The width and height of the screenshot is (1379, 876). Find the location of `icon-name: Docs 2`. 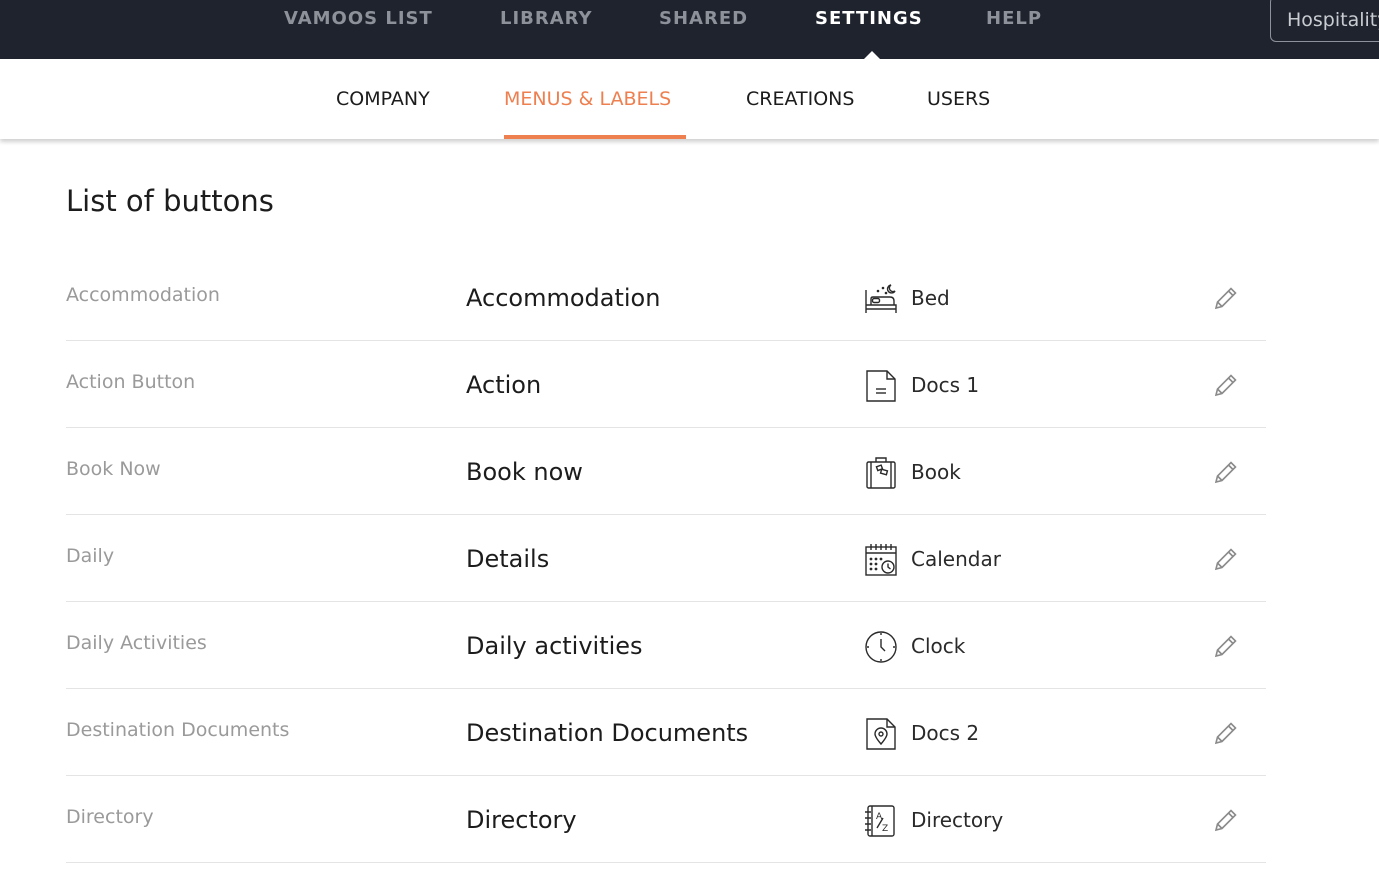

icon-name: Docs 2 is located at coordinates (945, 733).